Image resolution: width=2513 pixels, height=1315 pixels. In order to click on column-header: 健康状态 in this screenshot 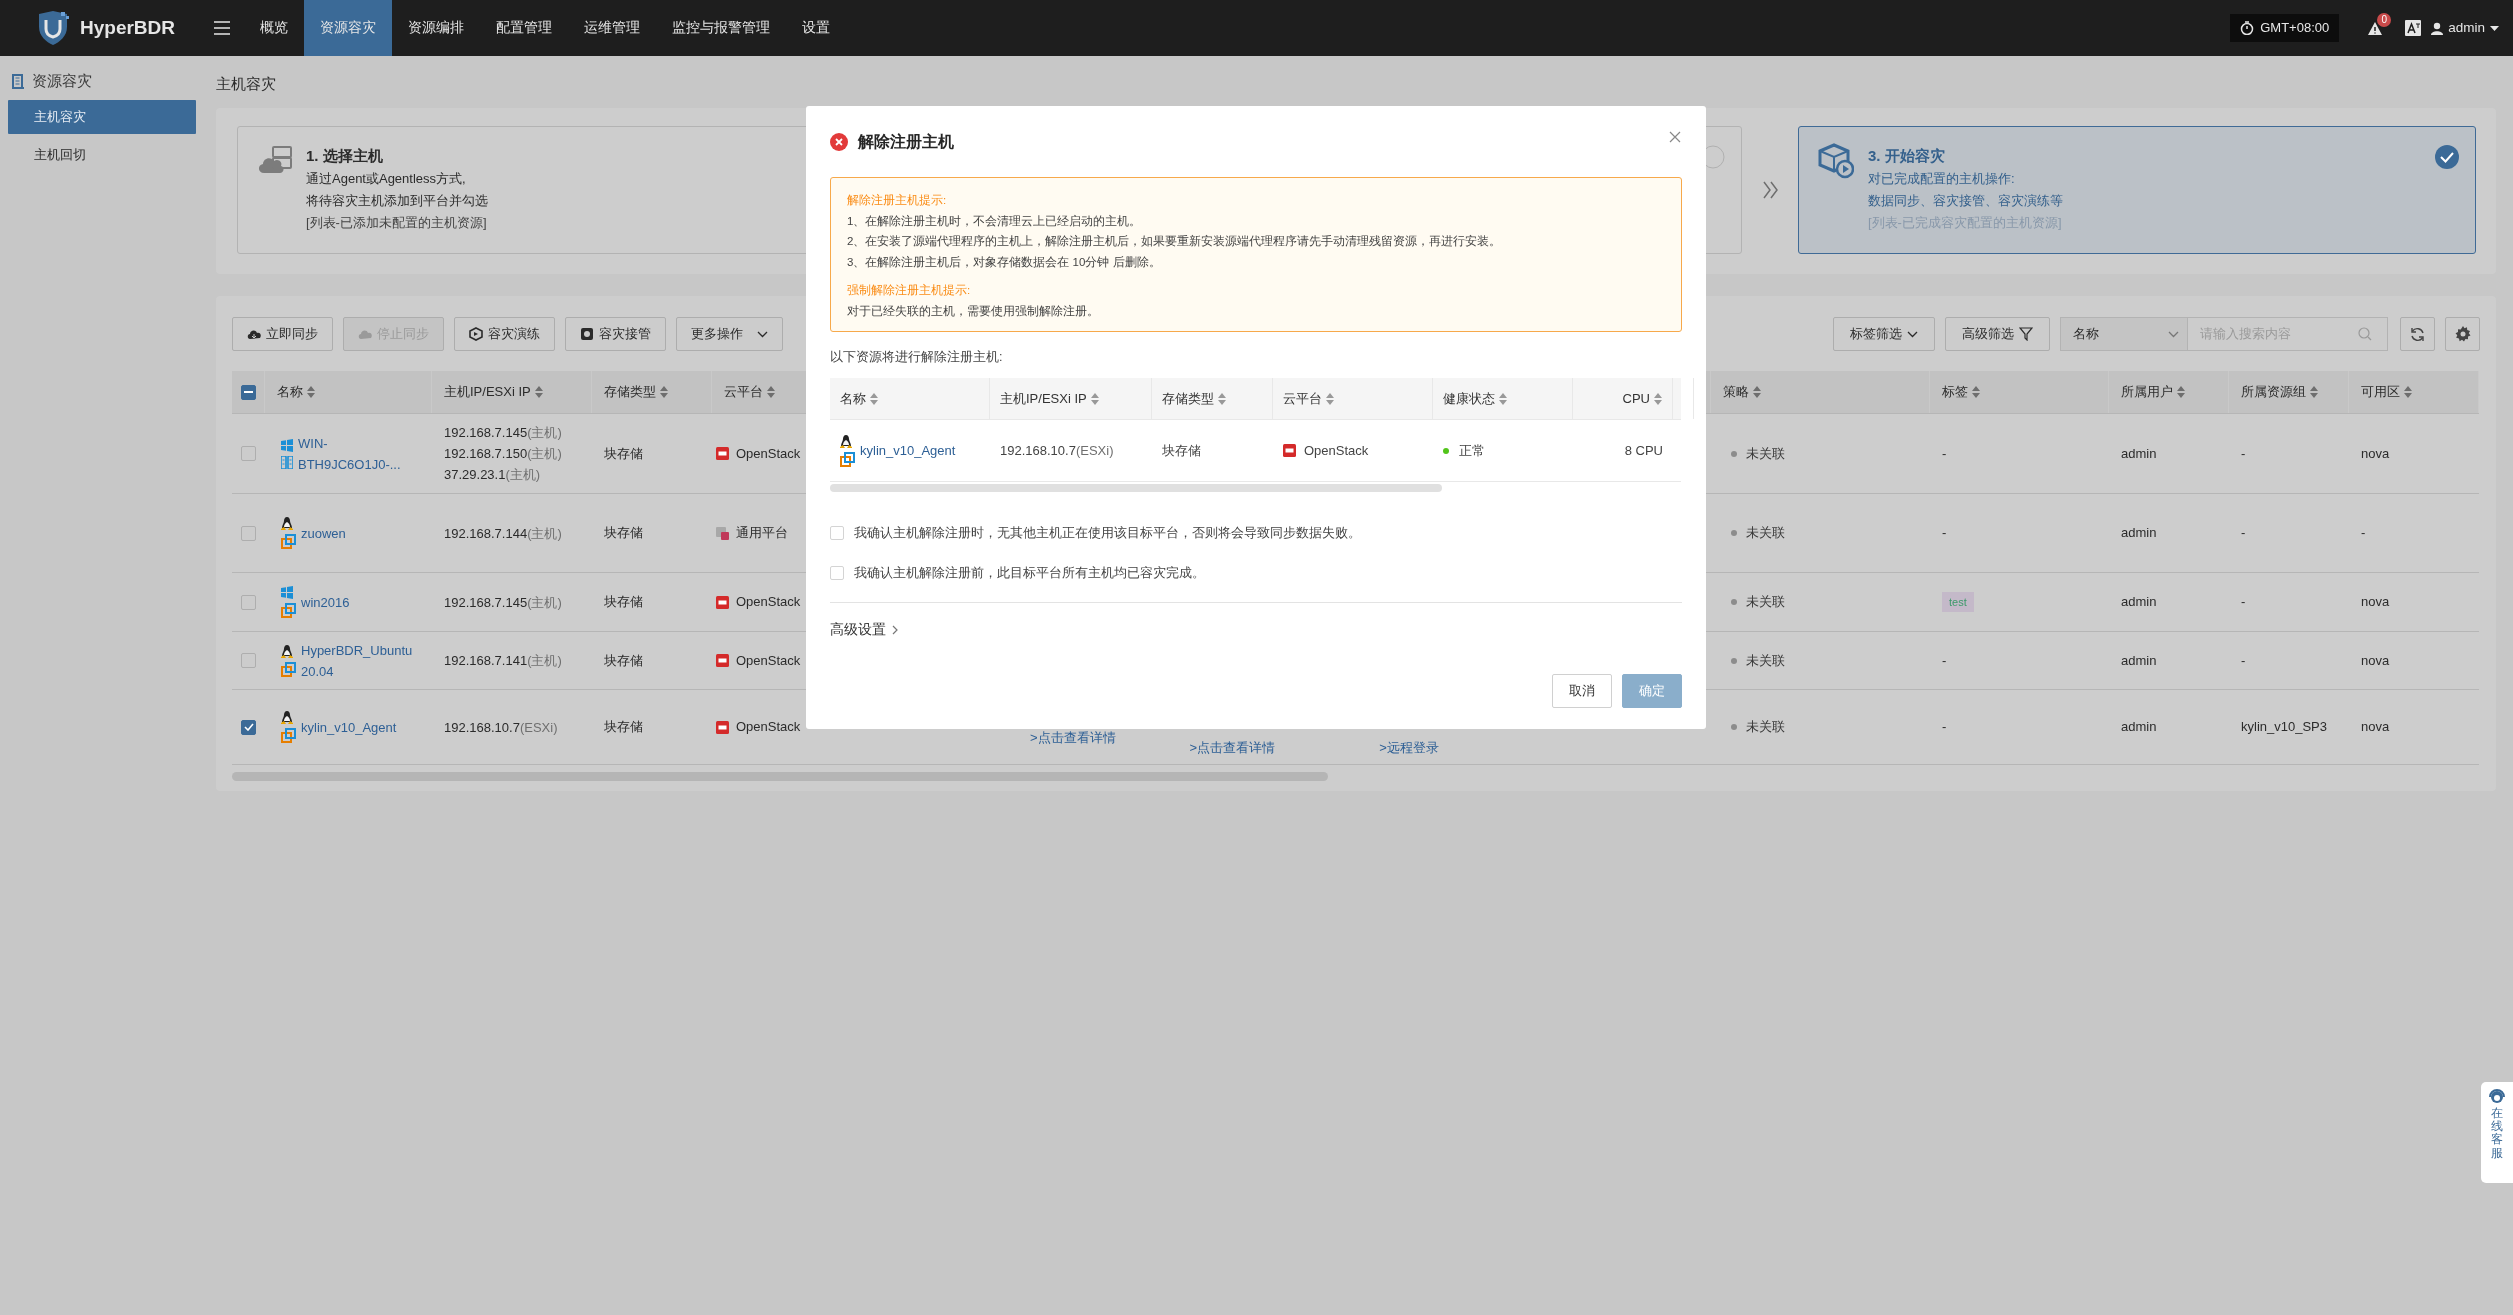, I will do `click(1469, 398)`.